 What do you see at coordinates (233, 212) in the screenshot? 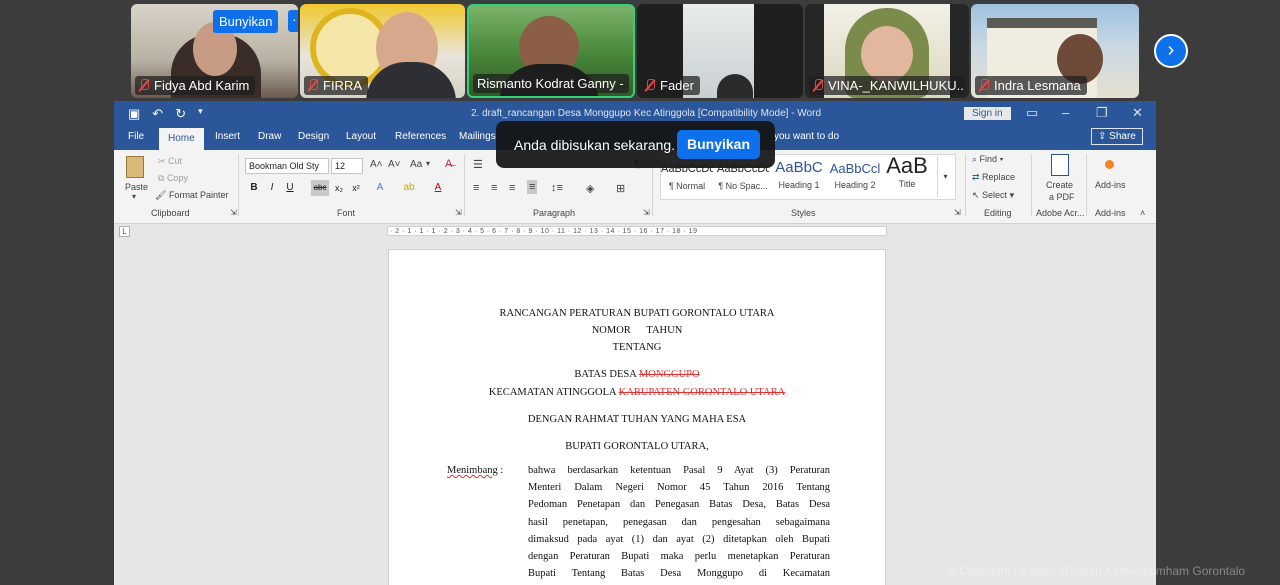
I see `clipboard-launcher-icon: ⇲` at bounding box center [233, 212].